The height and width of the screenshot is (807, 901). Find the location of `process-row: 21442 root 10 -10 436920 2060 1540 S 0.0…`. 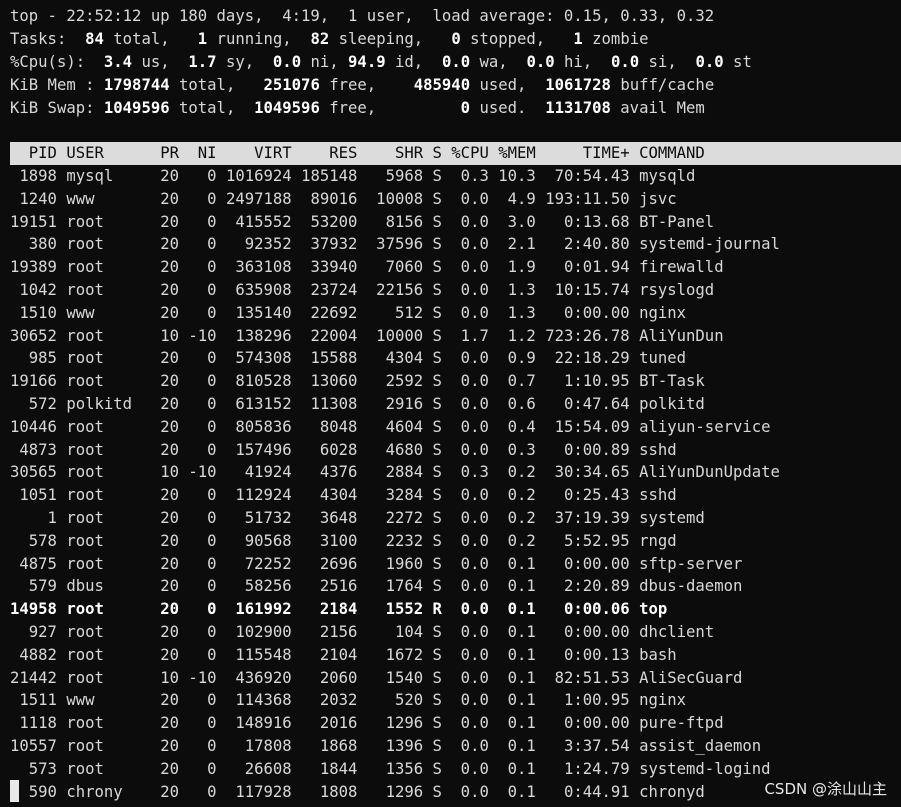

process-row: 21442 root 10 -10 436920 2060 1540 S 0.0… is located at coordinates (376, 678).